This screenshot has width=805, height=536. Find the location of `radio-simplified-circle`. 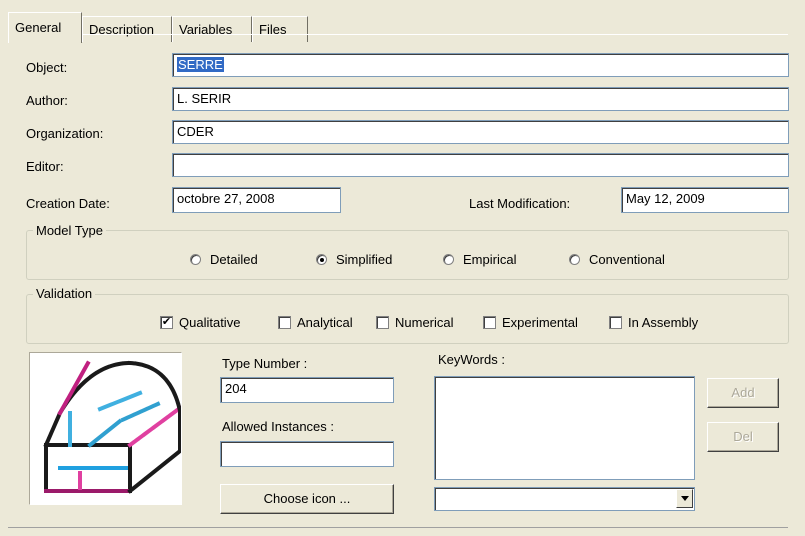

radio-simplified-circle is located at coordinates (321, 259).